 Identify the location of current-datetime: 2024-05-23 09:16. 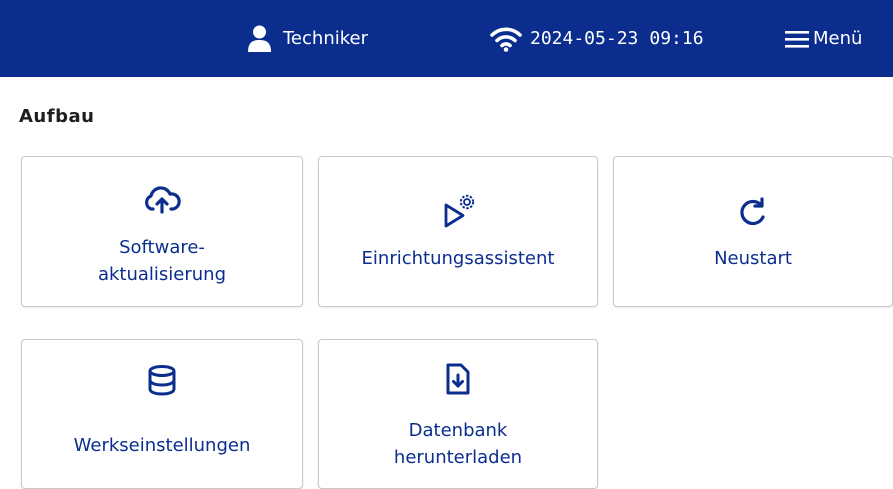
(617, 38).